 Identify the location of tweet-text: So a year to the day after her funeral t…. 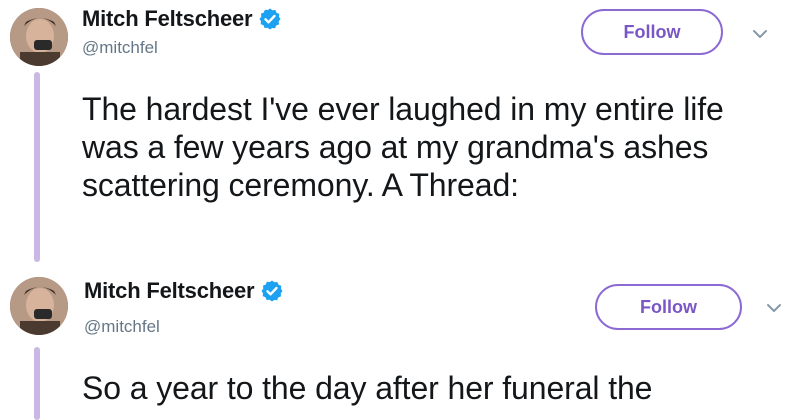
(367, 388).